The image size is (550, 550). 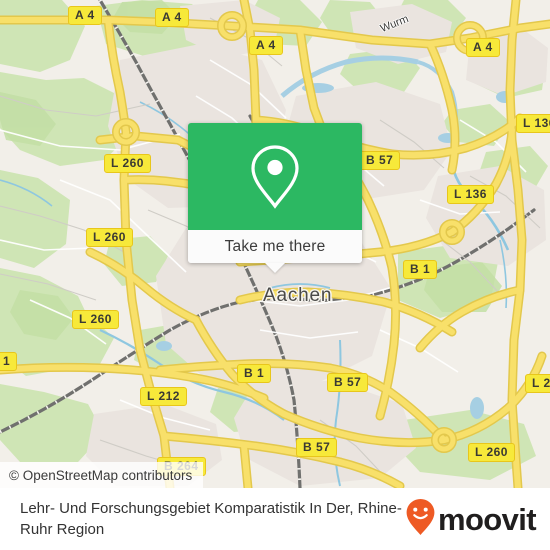 What do you see at coordinates (163, 396) in the screenshot?
I see `road-shield: L 212` at bounding box center [163, 396].